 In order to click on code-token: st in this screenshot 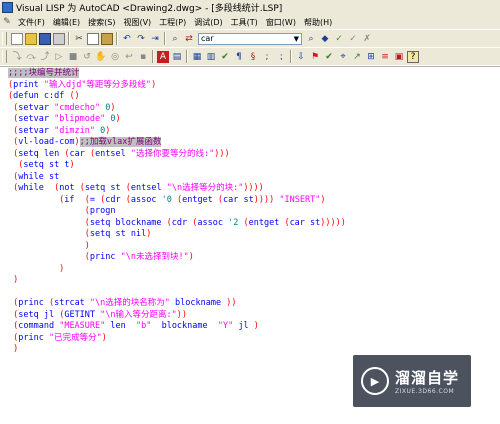, I will do `click(118, 188)`.